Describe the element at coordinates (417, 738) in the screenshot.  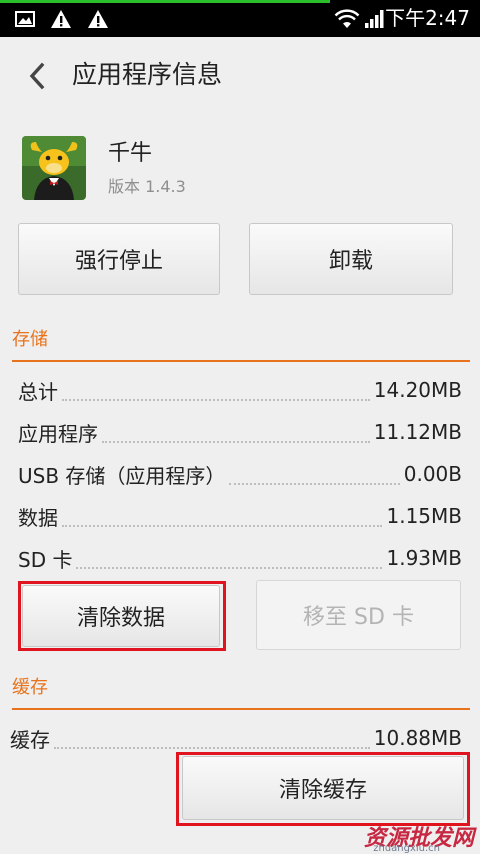
I see `row-value: 10.88MB` at that location.